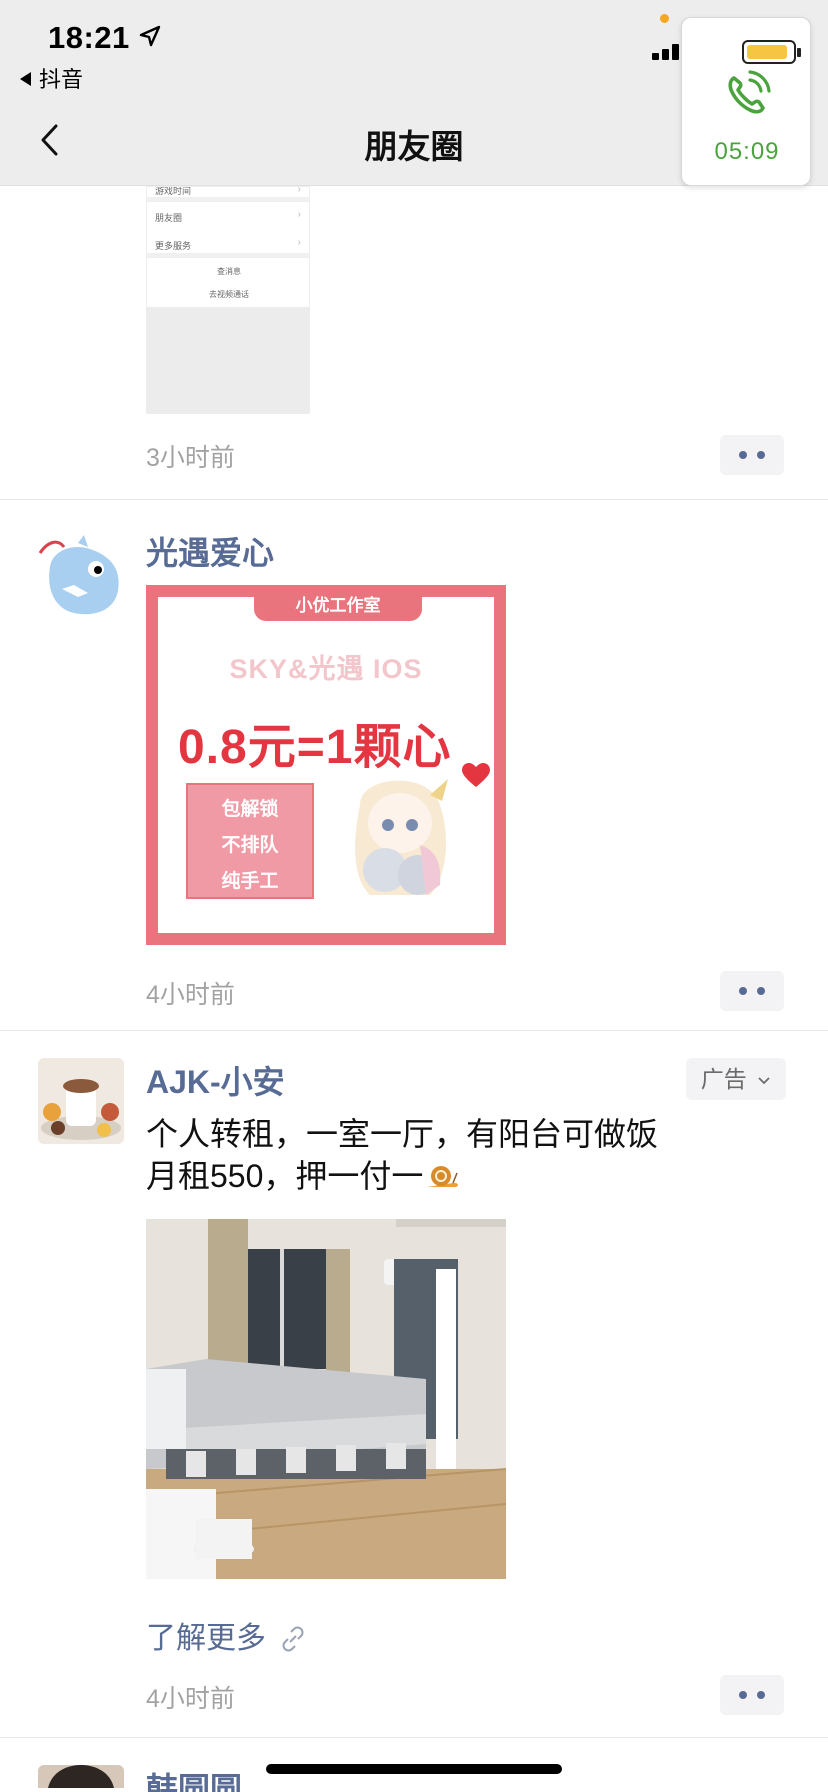  I want to click on ad-badge-dropdown: 广告, so click(736, 1079).